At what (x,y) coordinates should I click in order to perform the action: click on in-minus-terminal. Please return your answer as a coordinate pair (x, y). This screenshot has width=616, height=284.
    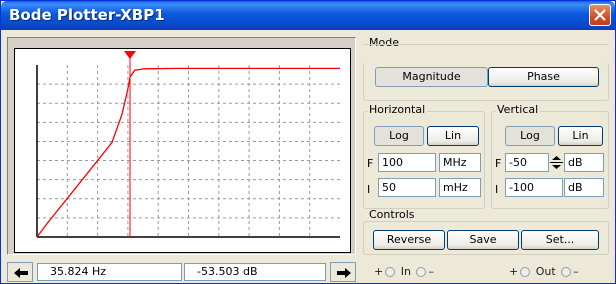
    Looking at the image, I should click on (421, 272).